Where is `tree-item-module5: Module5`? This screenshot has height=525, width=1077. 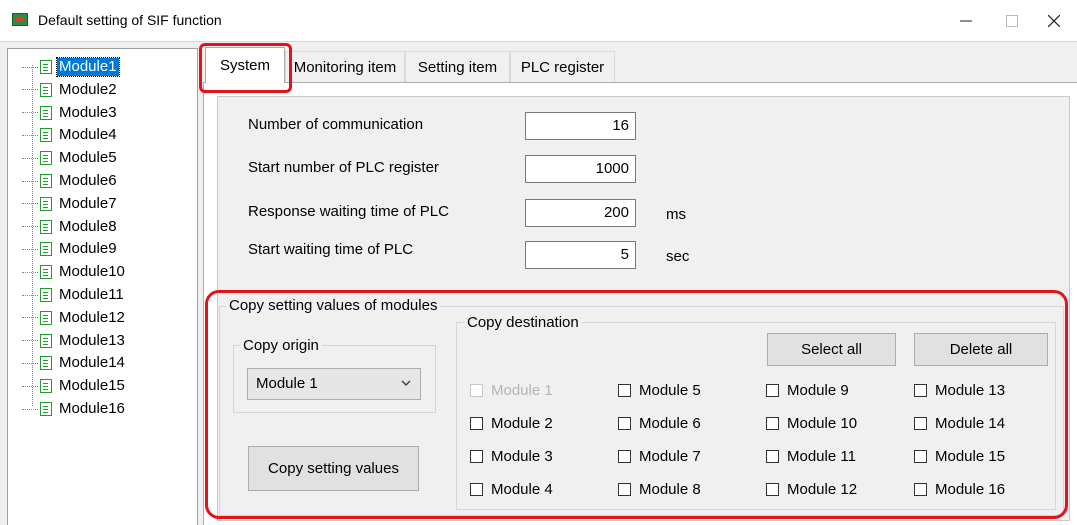
tree-item-module5: Module5 is located at coordinates (70, 158).